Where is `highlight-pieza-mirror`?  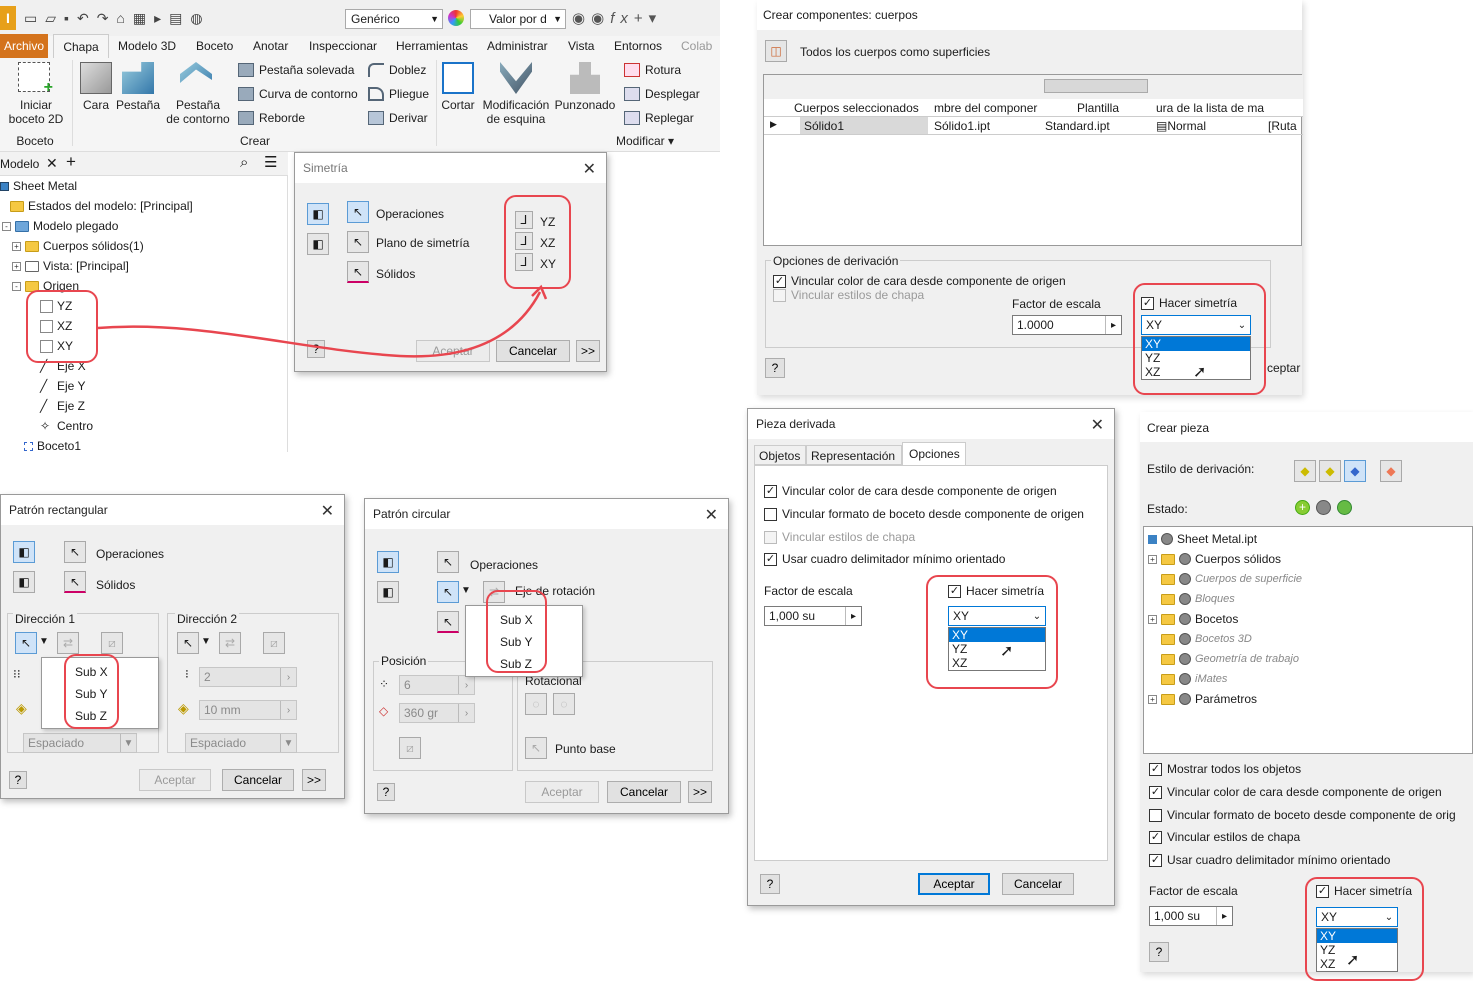 highlight-pieza-mirror is located at coordinates (1364, 929).